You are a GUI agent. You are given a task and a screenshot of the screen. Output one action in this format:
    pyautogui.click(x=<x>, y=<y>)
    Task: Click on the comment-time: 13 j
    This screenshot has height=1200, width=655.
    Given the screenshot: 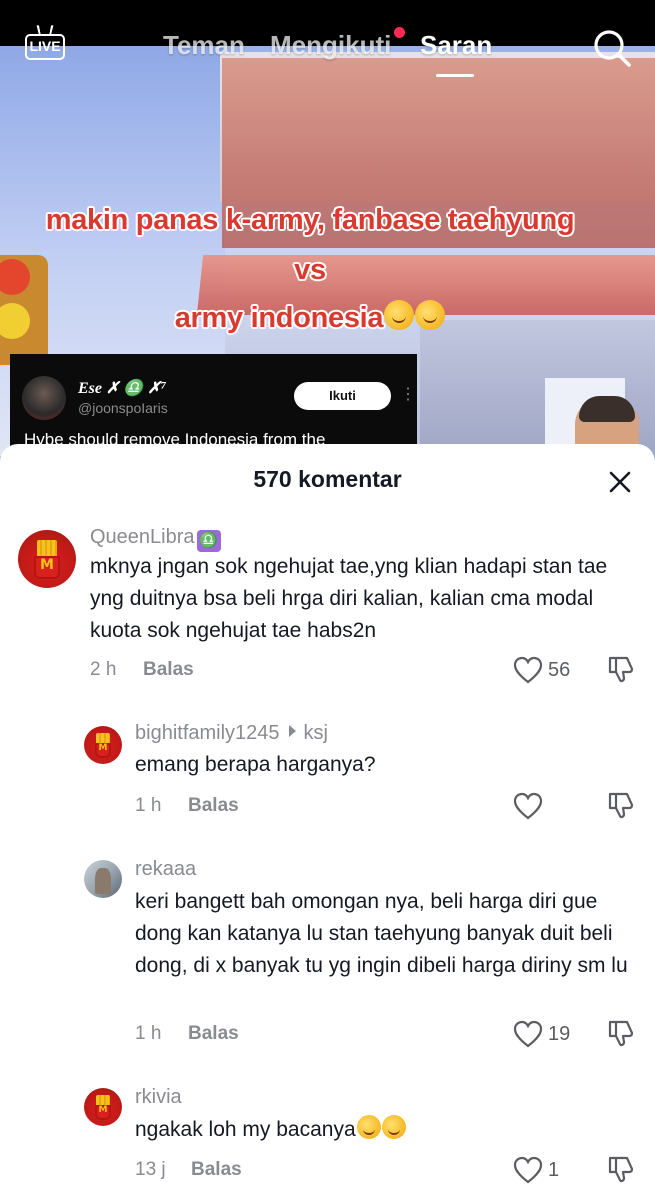 What is the action you would take?
    pyautogui.click(x=150, y=1169)
    